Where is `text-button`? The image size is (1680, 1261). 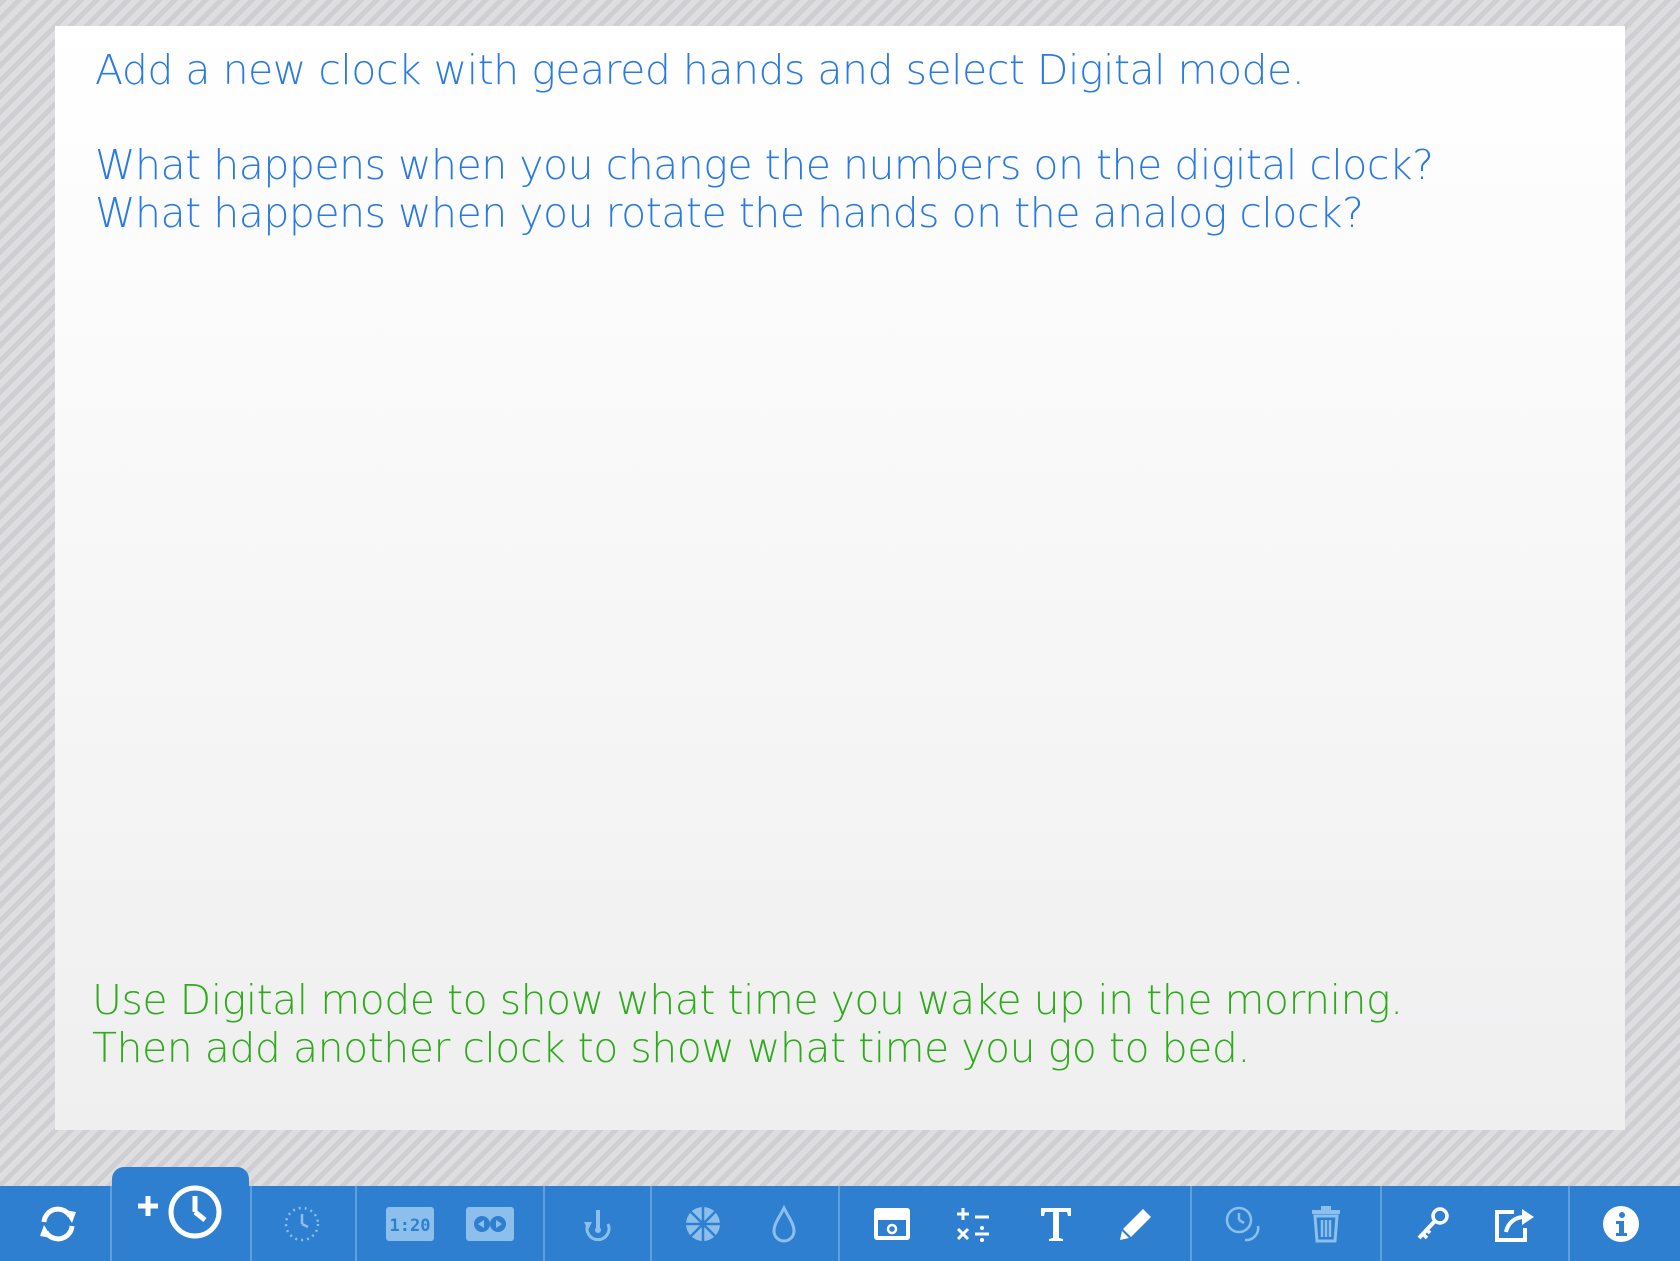
text-button is located at coordinates (1056, 1223).